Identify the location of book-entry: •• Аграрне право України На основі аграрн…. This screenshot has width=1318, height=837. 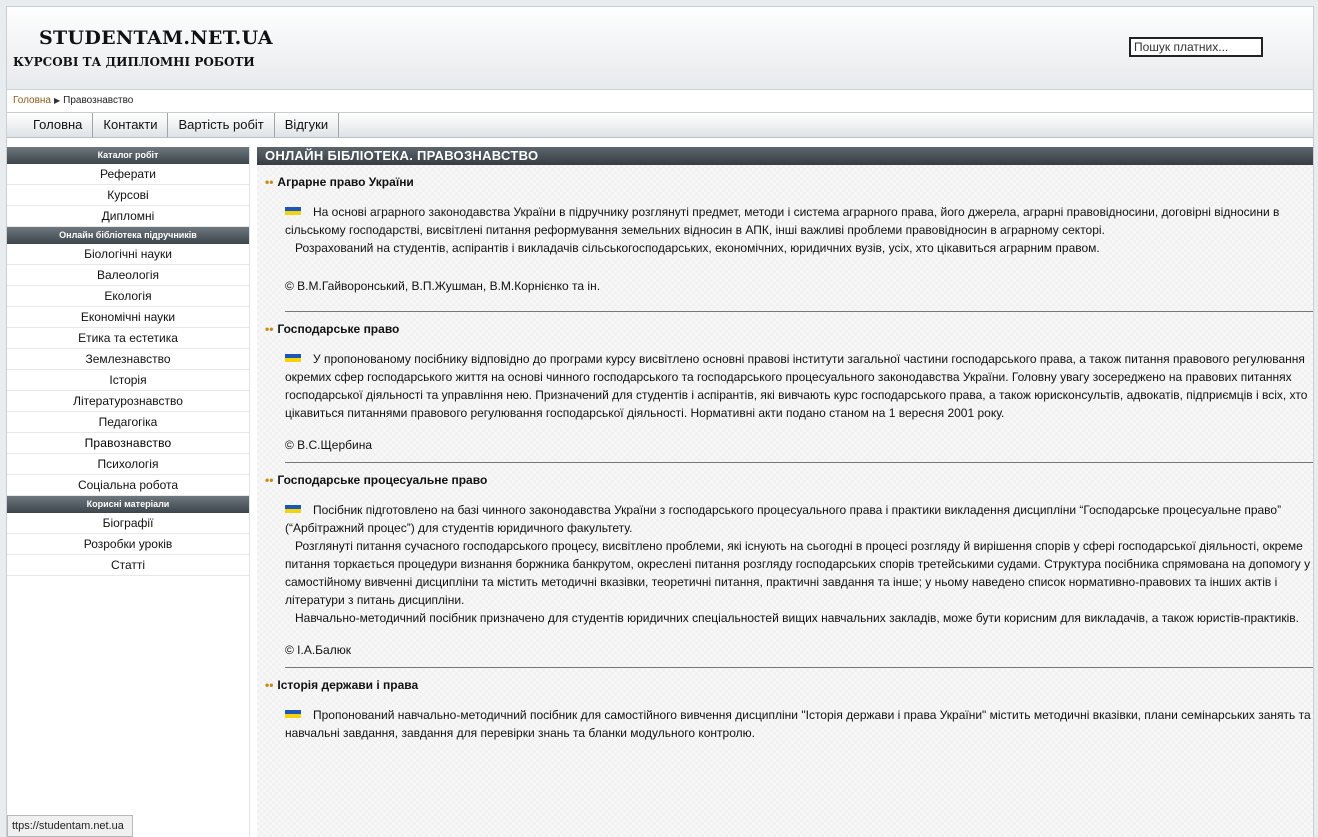
(785, 243).